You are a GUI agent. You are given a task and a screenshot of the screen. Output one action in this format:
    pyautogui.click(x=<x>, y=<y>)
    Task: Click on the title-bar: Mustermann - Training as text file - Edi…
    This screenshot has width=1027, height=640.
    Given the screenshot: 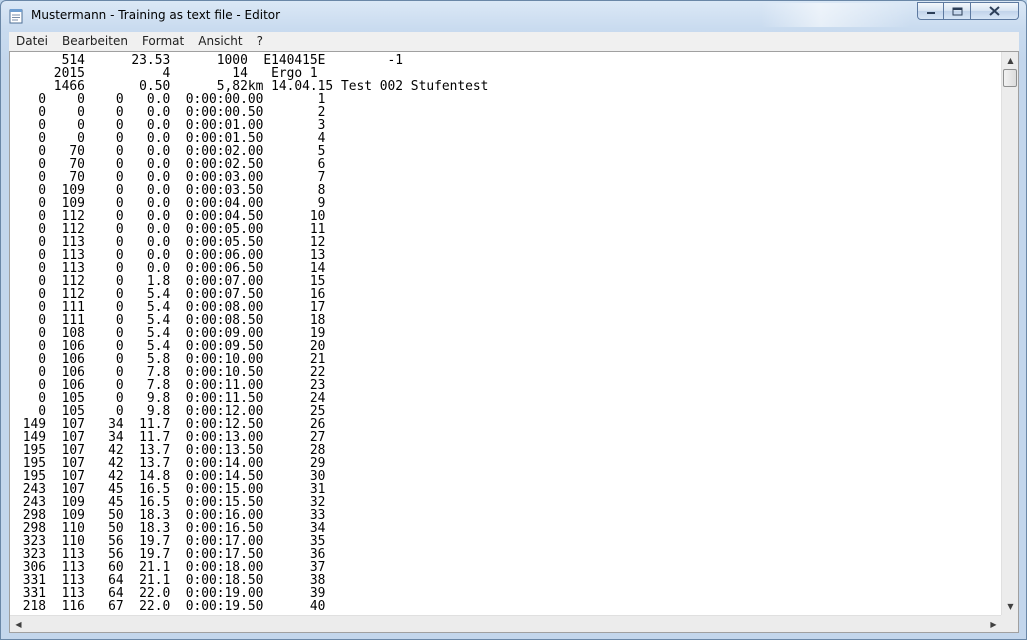 What is the action you would take?
    pyautogui.click(x=513, y=16)
    